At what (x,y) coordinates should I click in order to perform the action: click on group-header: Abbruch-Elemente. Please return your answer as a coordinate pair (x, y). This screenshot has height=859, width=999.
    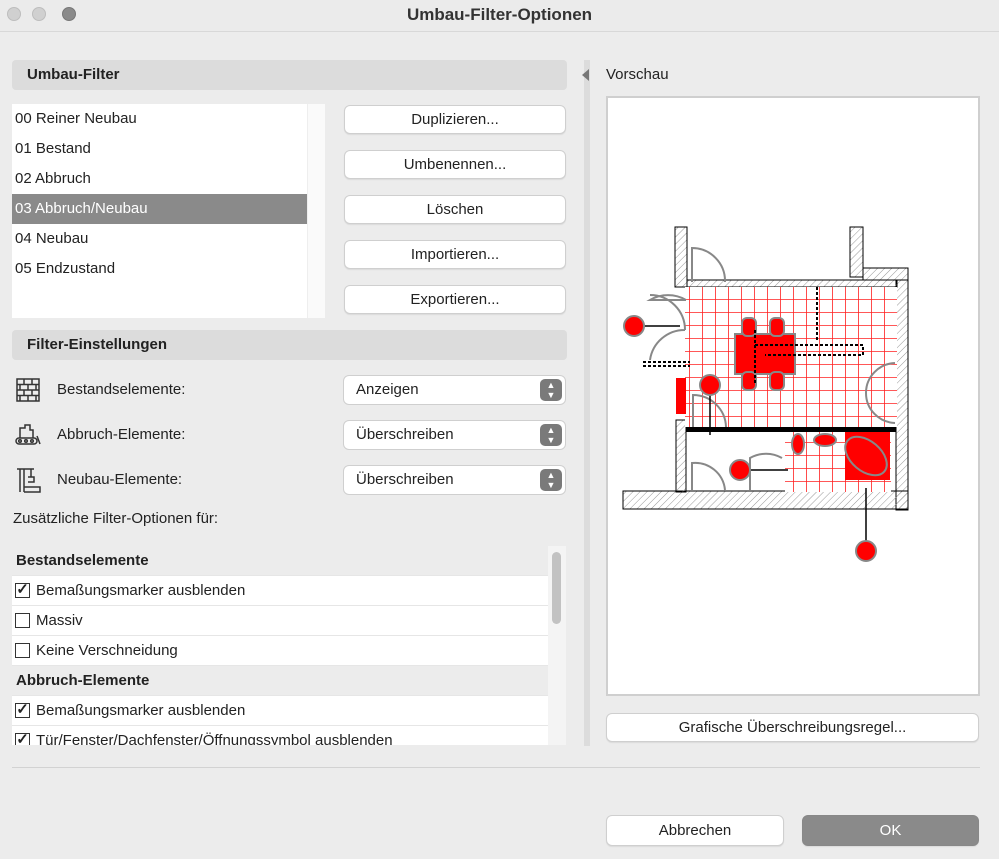
    Looking at the image, I should click on (280, 681).